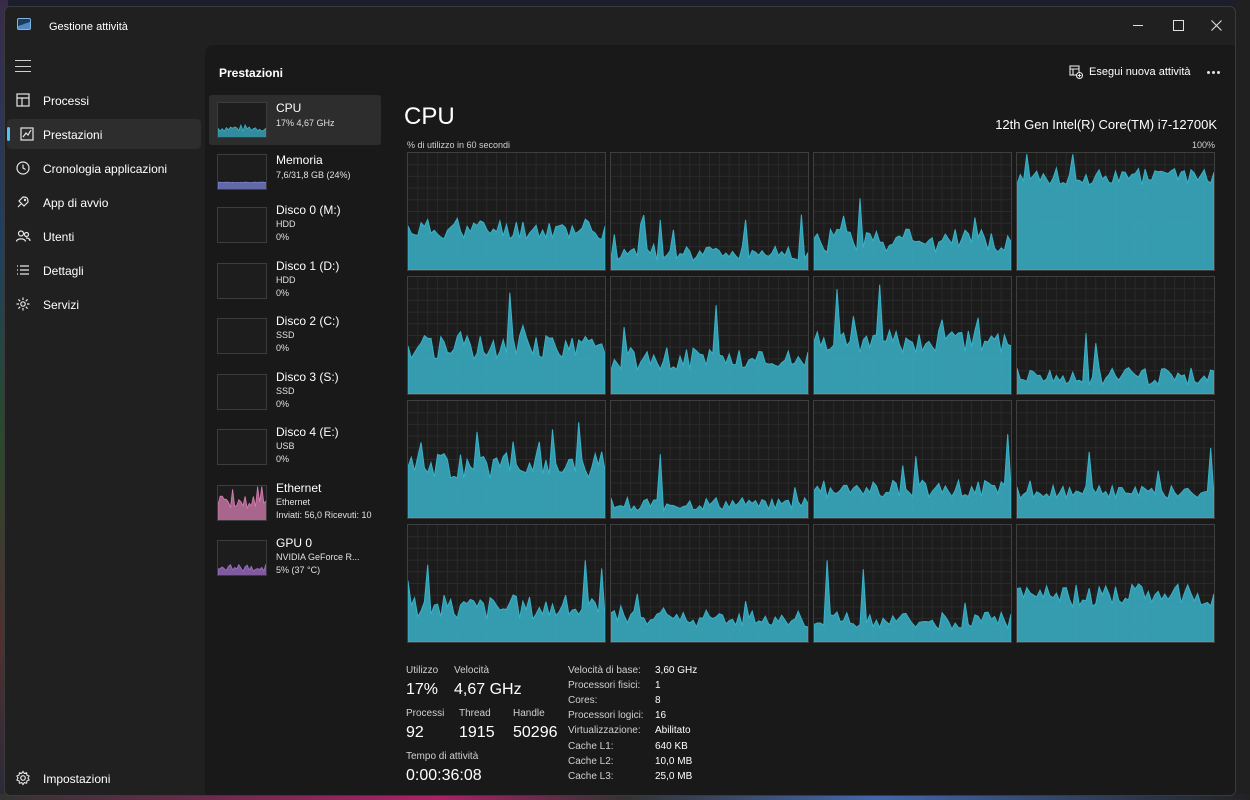  I want to click on run-new-task-icon, so click(1076, 72).